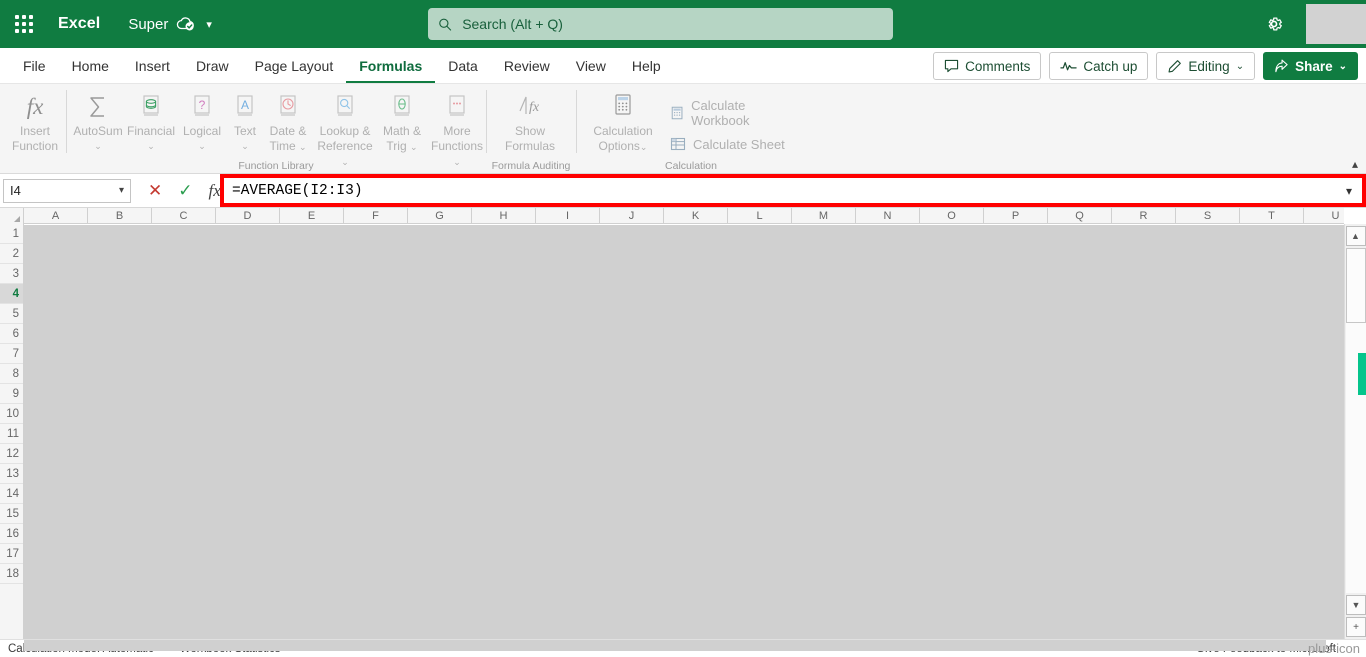  What do you see at coordinates (11, 514) in the screenshot?
I see `row-header-15: 15` at bounding box center [11, 514].